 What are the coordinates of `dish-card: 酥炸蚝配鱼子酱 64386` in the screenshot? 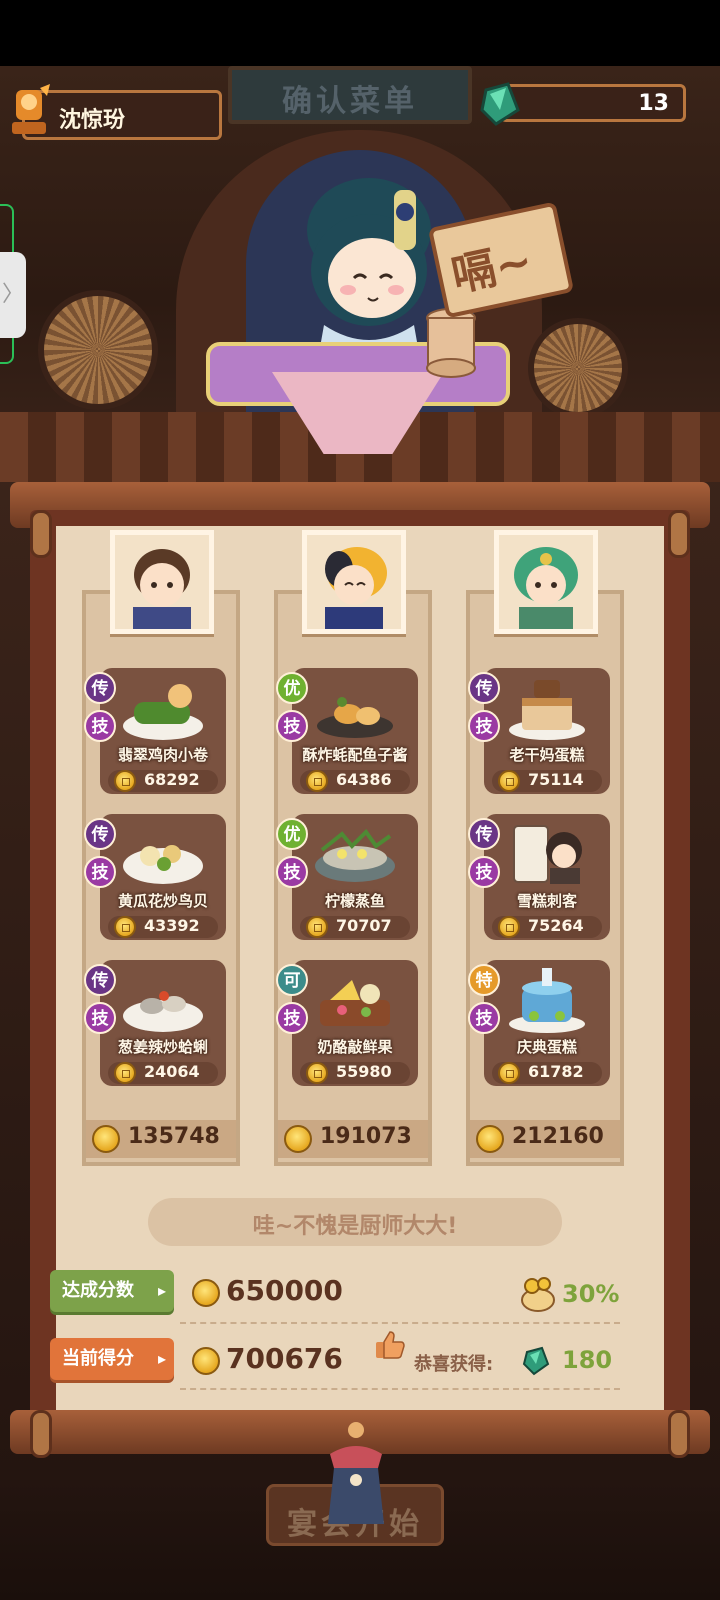 It's located at (355, 731).